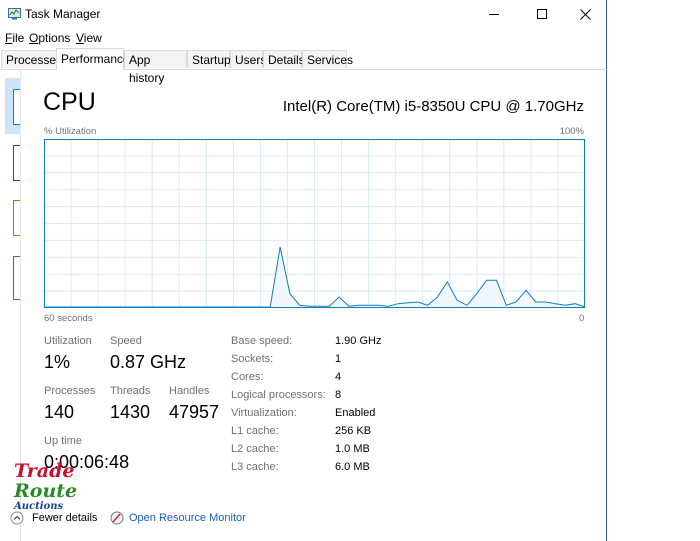 This screenshot has width=700, height=541. Describe the element at coordinates (571, 131) in the screenshot. I see `graph-y-max: 100%` at that location.